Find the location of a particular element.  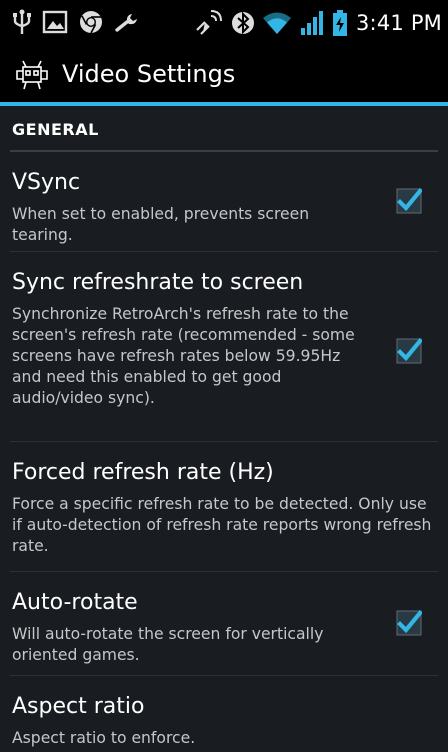

section-header-label: GENERAL is located at coordinates (55, 129).